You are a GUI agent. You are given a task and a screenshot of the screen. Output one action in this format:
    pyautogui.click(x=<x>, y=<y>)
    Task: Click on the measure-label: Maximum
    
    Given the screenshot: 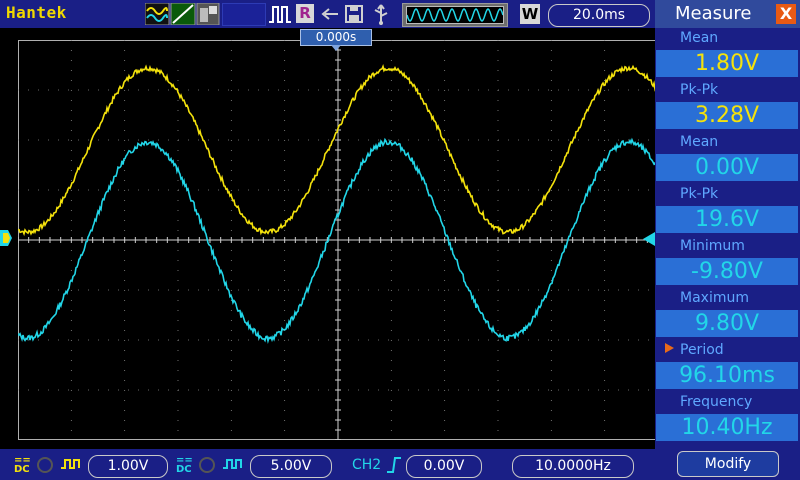 What is the action you would take?
    pyautogui.click(x=714, y=298)
    